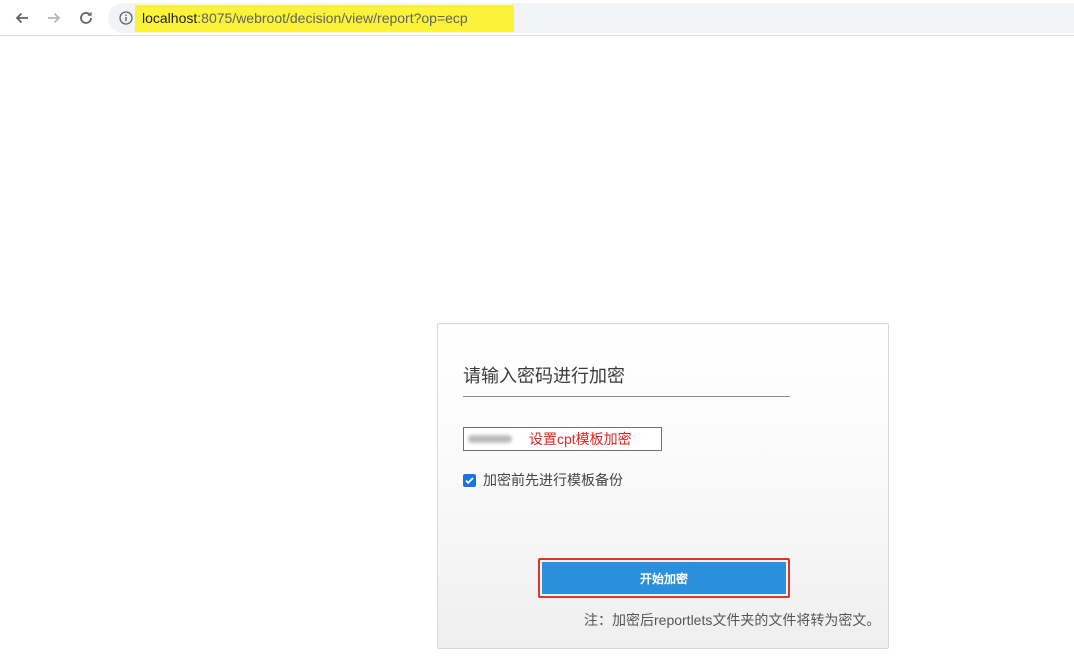  Describe the element at coordinates (22, 18) in the screenshot. I see `arrow-left-icon` at that location.